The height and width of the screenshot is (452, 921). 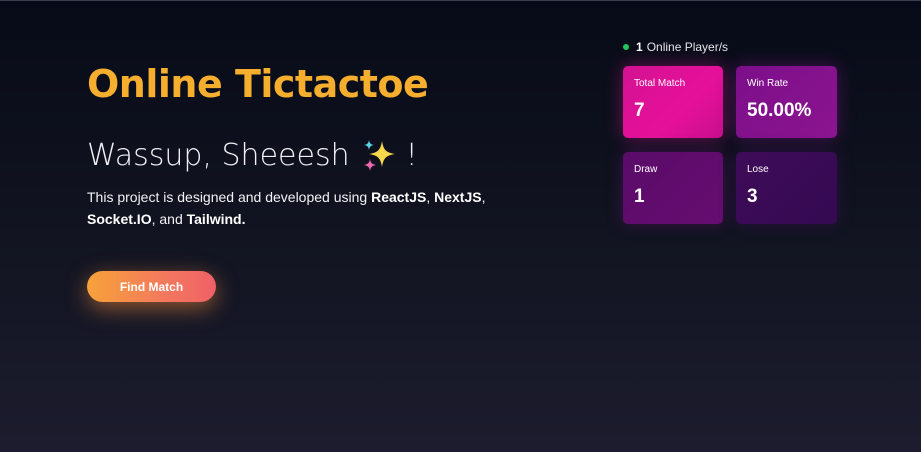 I want to click on greeting-text: Wassup, Sheeesh, so click(x=218, y=155).